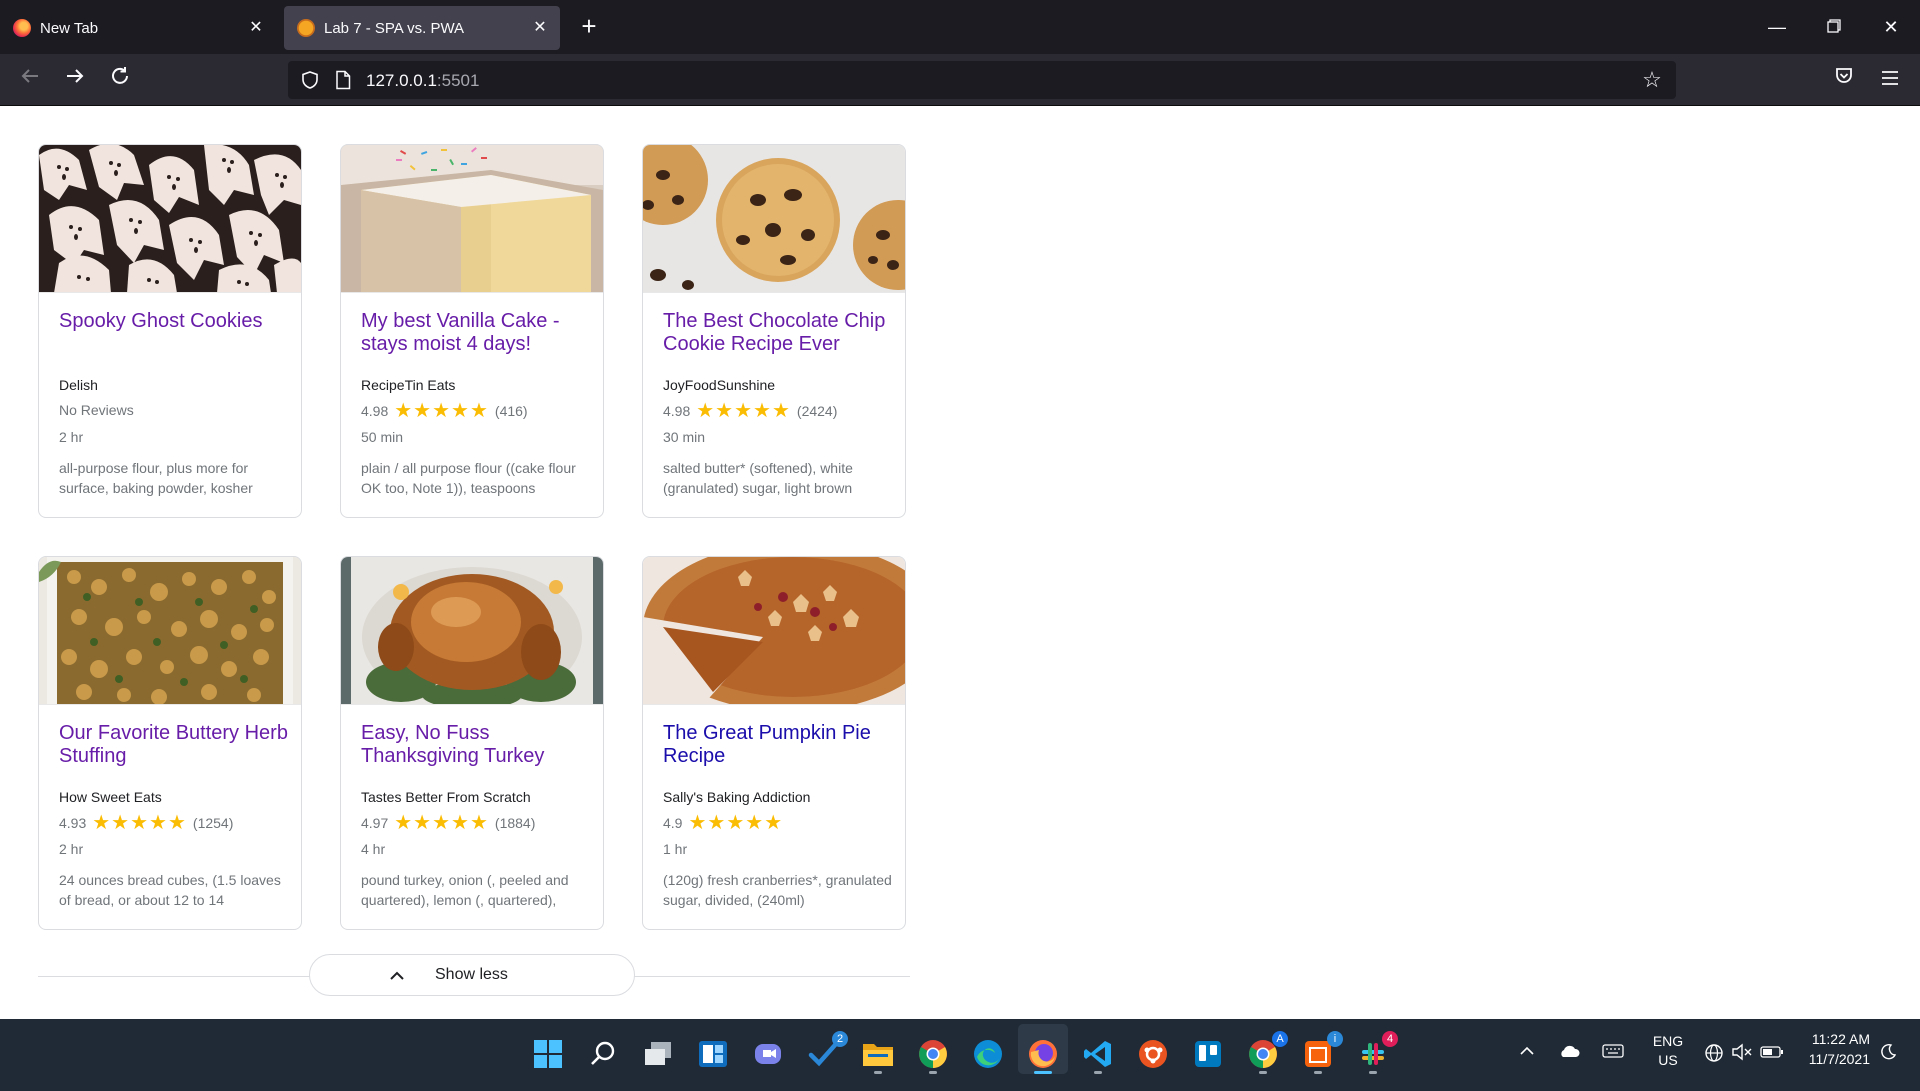 Image resolution: width=1920 pixels, height=1091 pixels. Describe the element at coordinates (774, 219) in the screenshot. I see `recipe-image-chocolate-chip-cookies` at that location.